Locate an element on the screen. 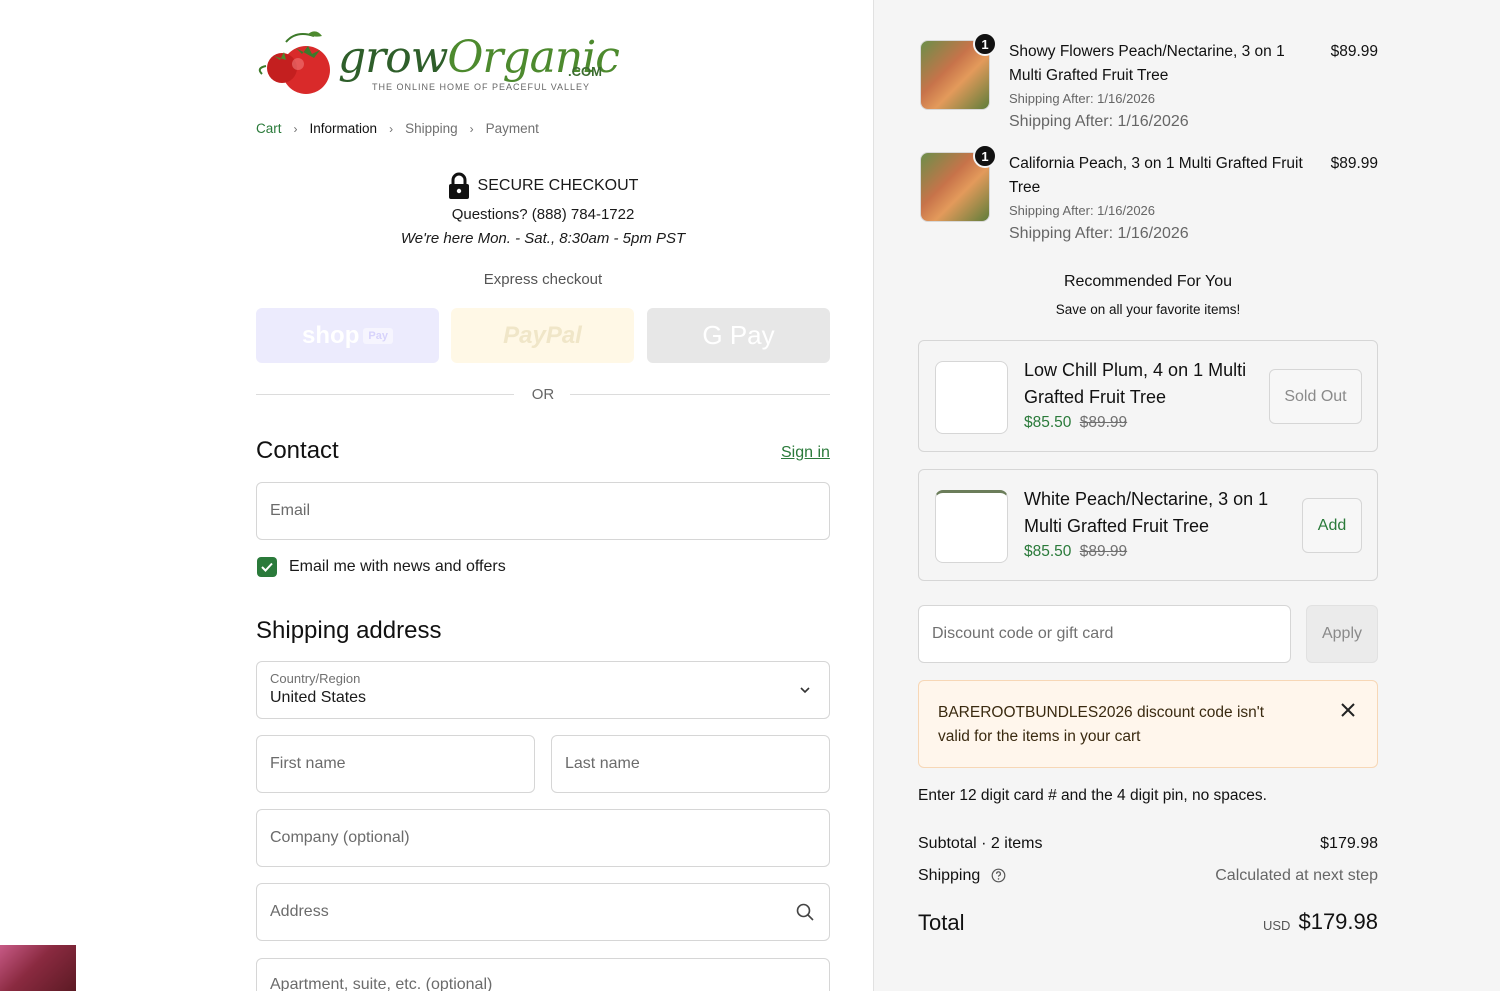  google-pay-button: G Pay is located at coordinates (738, 335).